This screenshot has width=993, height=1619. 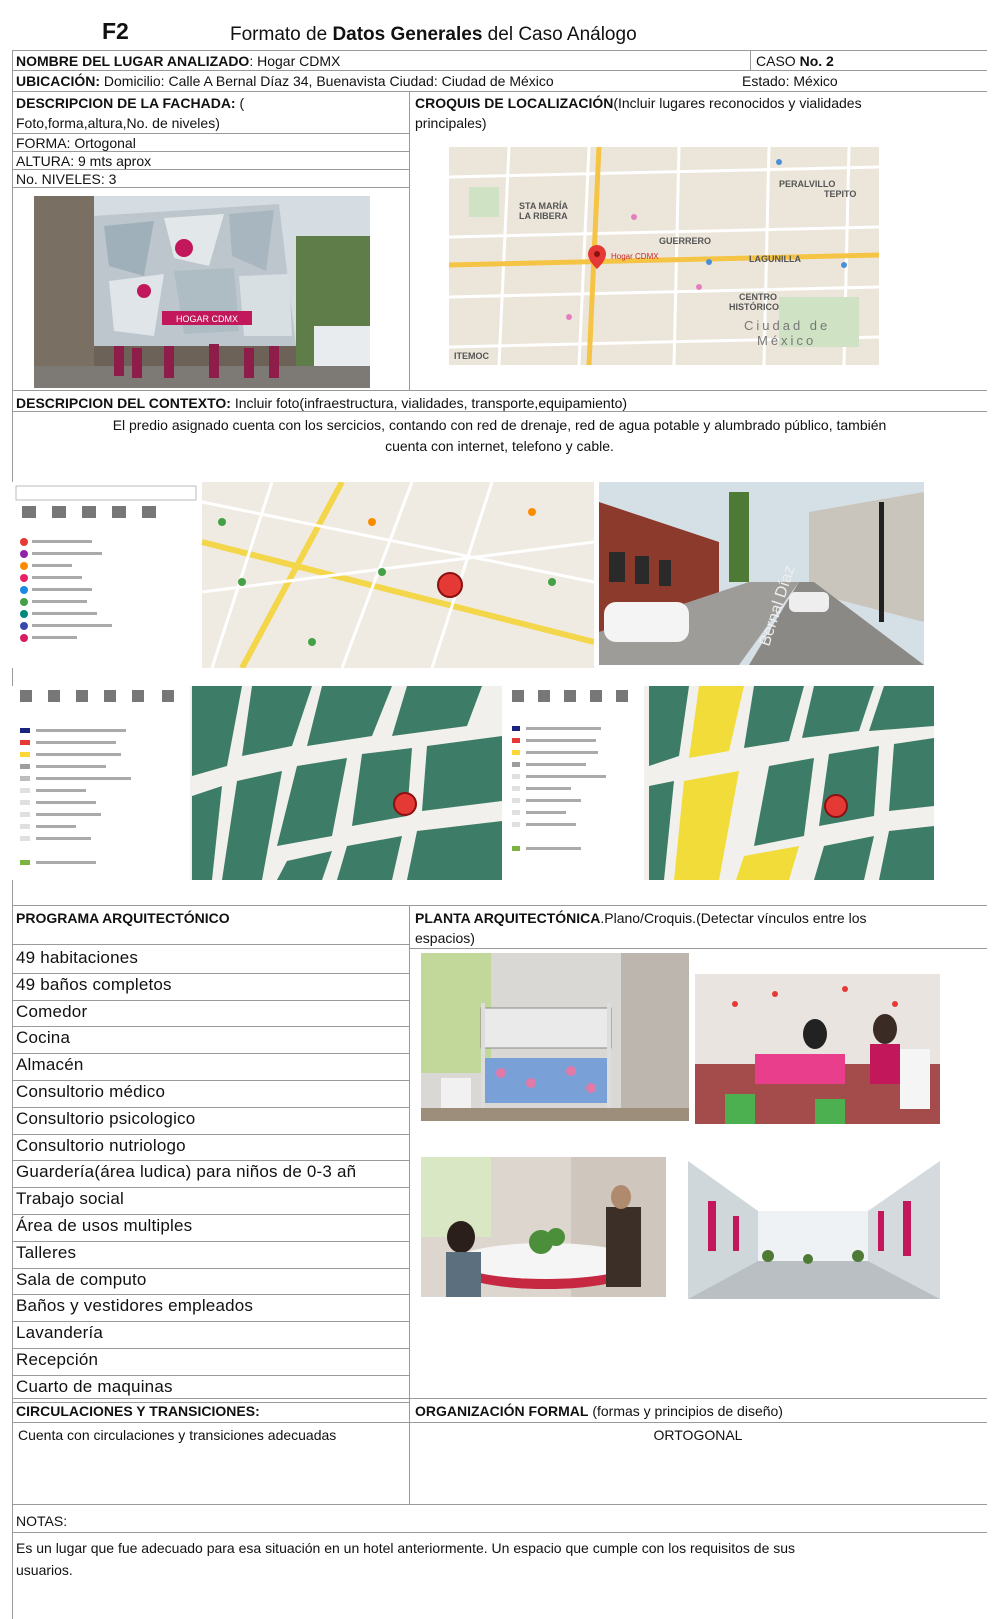 What do you see at coordinates (50, 1065) in the screenshot?
I see `program-item: Almacén` at bounding box center [50, 1065].